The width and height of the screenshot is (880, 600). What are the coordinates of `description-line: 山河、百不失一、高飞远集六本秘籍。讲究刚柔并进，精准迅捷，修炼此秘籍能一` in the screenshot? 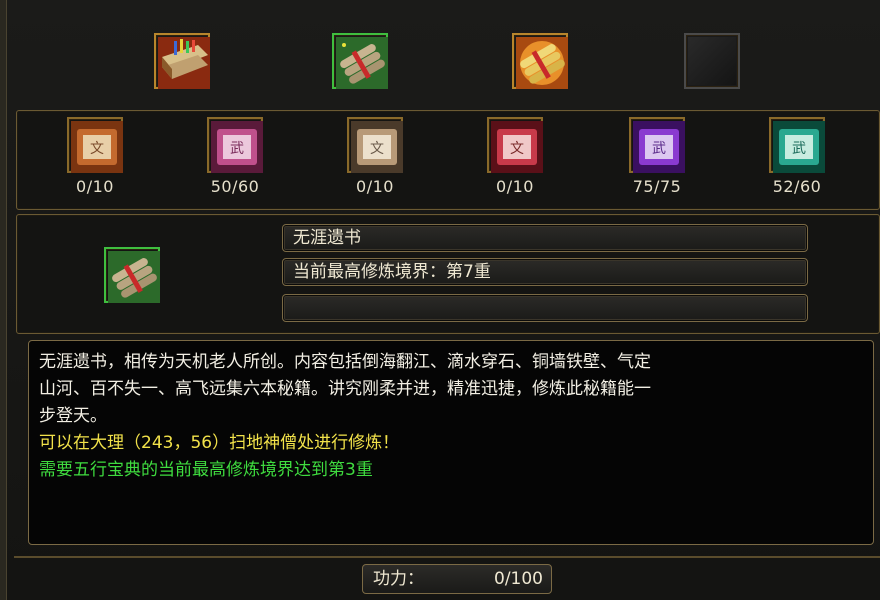 It's located at (345, 389).